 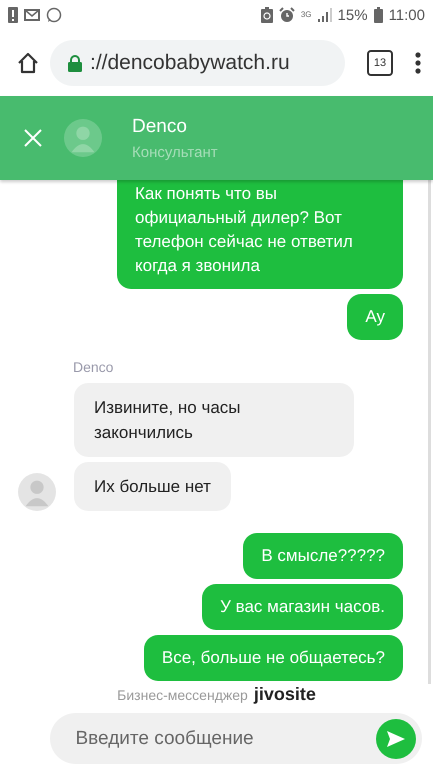 What do you see at coordinates (28, 63) in the screenshot?
I see `home-icon` at bounding box center [28, 63].